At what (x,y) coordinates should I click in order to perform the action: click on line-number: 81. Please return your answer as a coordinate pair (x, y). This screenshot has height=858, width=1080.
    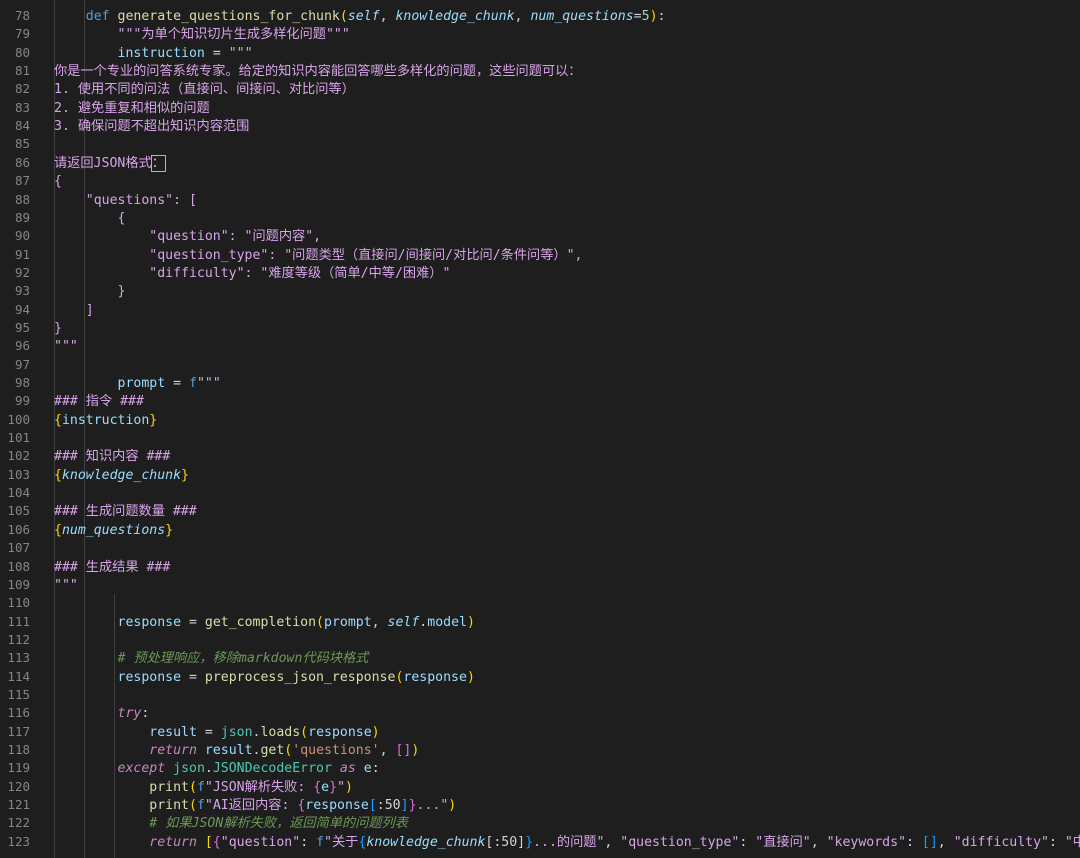
    Looking at the image, I should click on (22, 71).